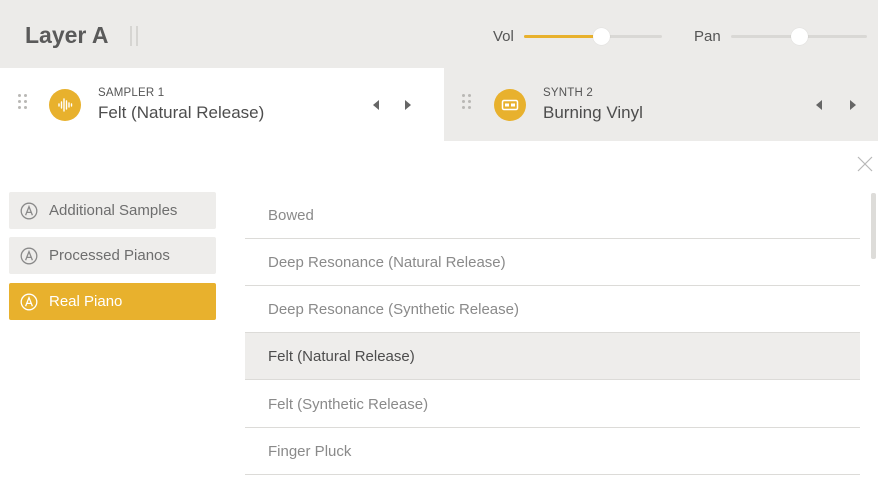 The width and height of the screenshot is (878, 487). Describe the element at coordinates (310, 451) in the screenshot. I see `preset-label: Finger Pluck` at that location.